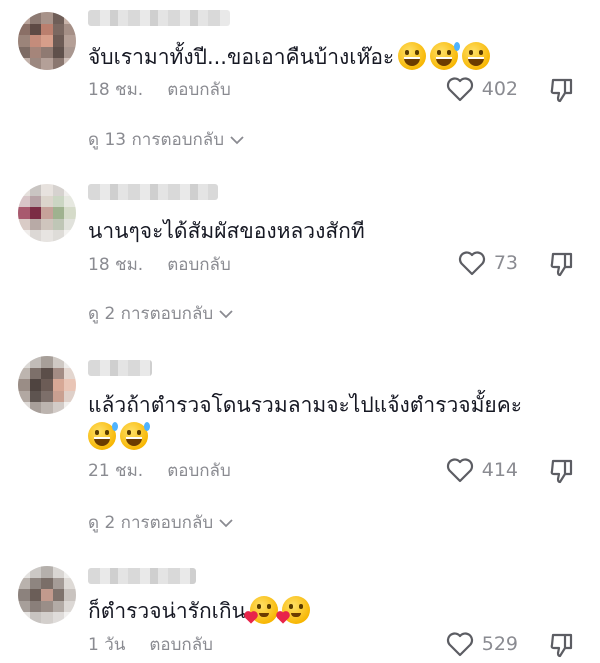 This screenshot has width=600, height=663. I want to click on comment-emojis, so click(117, 437).